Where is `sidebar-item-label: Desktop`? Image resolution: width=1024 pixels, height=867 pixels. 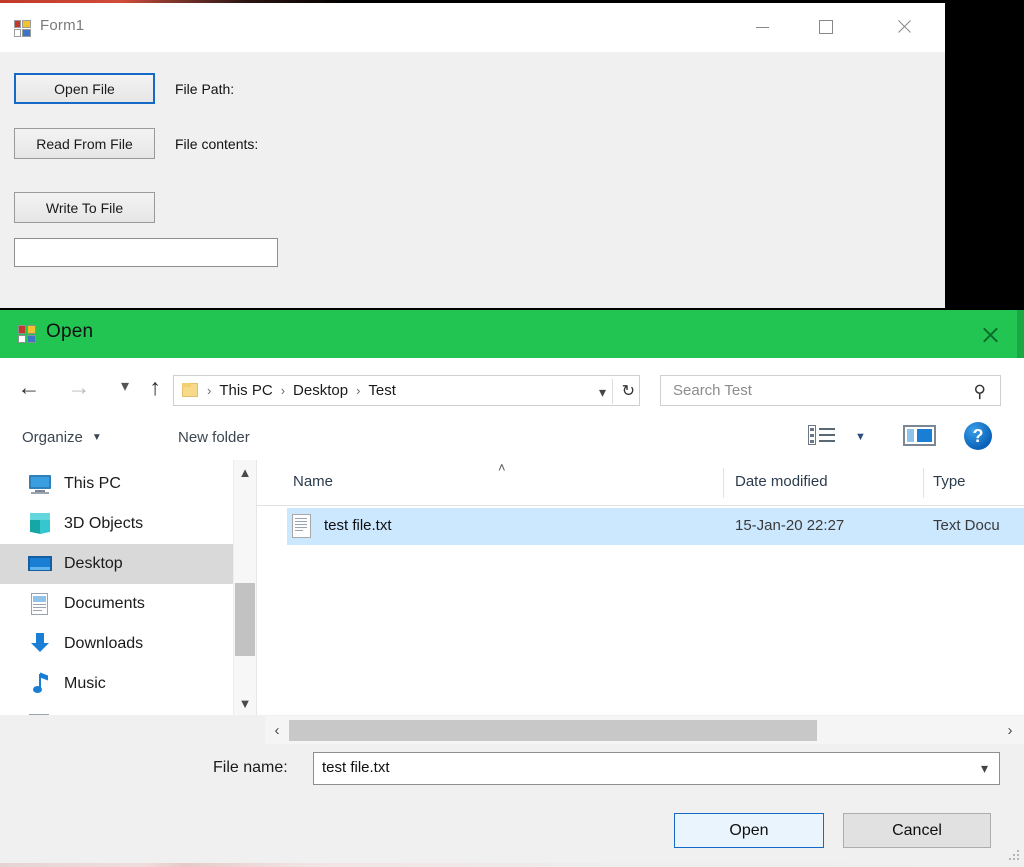 sidebar-item-label: Desktop is located at coordinates (93, 563).